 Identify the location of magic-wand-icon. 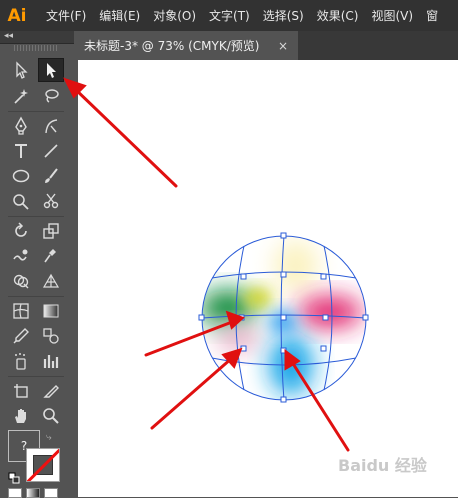
(21, 96).